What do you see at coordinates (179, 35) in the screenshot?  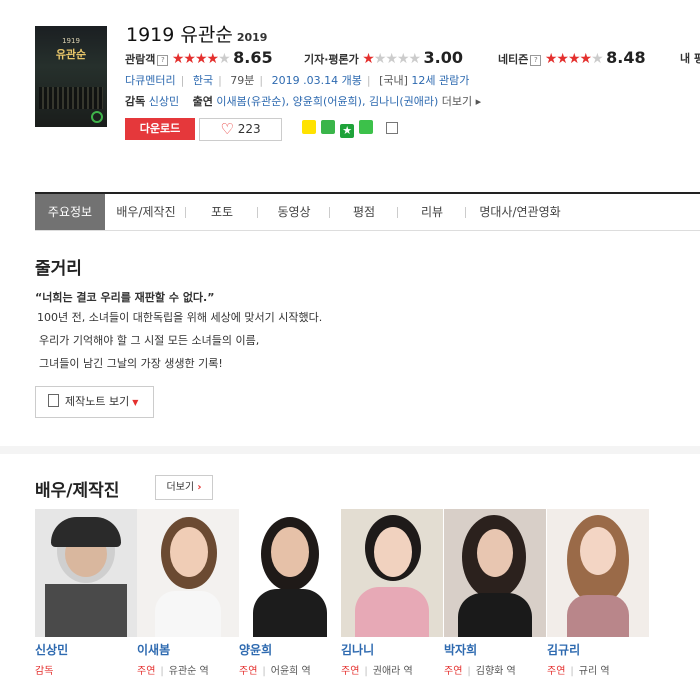 I see `movie-title-text: 1919 유관순` at bounding box center [179, 35].